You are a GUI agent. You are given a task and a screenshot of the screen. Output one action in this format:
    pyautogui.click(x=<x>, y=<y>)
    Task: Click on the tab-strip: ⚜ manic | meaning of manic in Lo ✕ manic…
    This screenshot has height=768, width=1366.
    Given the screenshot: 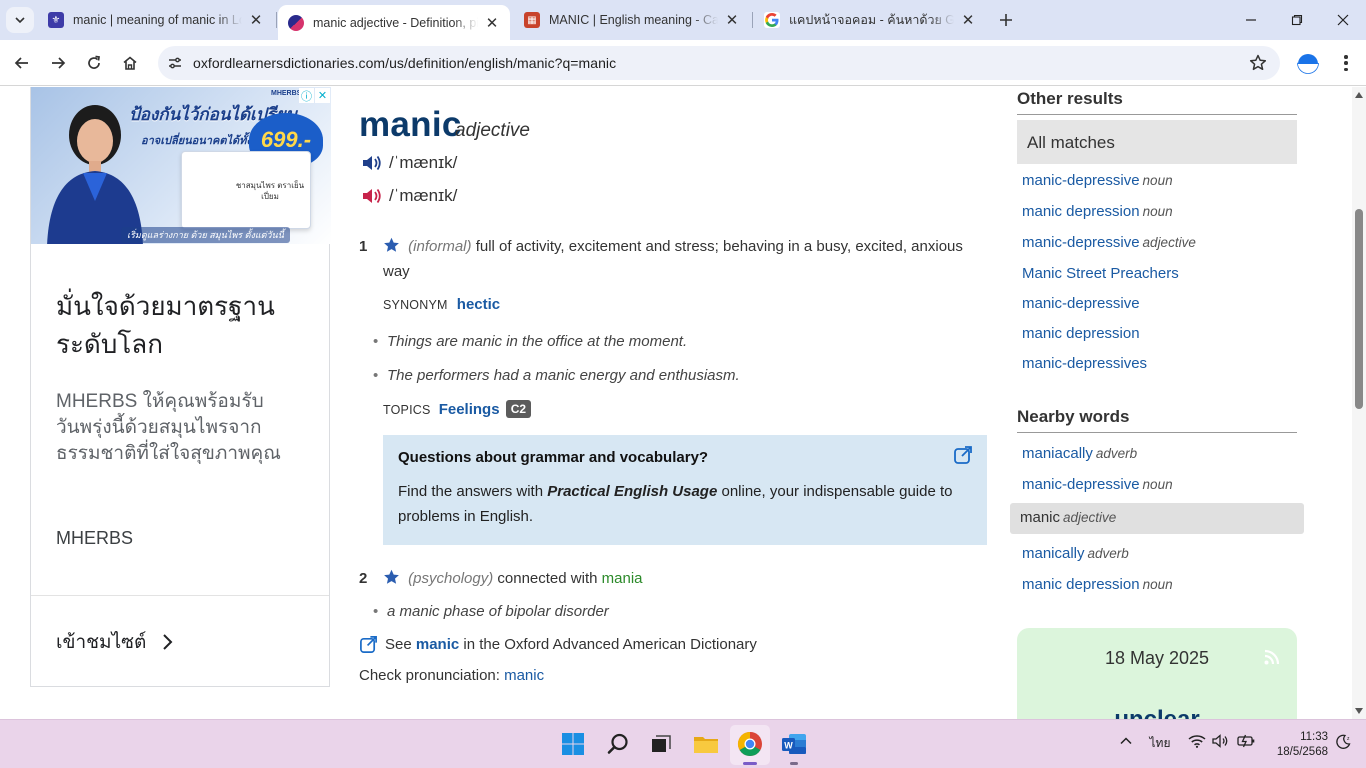 What is the action you would take?
    pyautogui.click(x=683, y=20)
    